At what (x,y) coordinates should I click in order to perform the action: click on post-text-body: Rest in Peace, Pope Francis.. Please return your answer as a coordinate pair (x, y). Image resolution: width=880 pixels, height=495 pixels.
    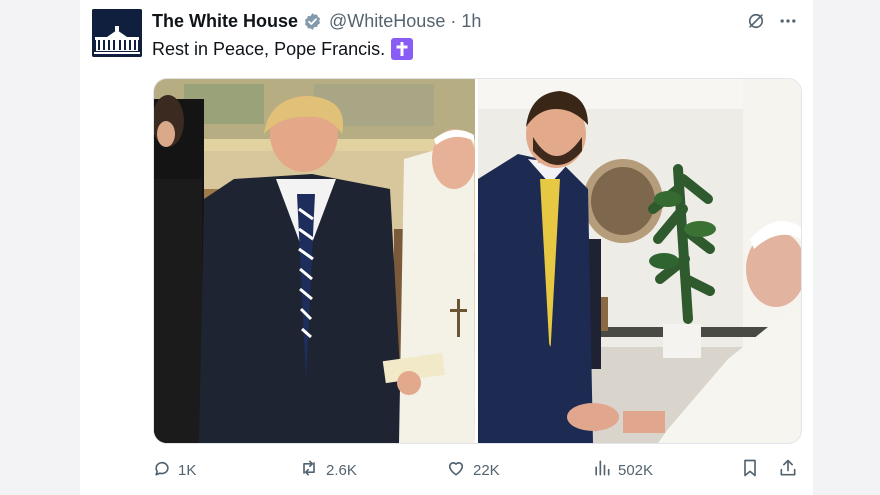
    Looking at the image, I should click on (269, 48).